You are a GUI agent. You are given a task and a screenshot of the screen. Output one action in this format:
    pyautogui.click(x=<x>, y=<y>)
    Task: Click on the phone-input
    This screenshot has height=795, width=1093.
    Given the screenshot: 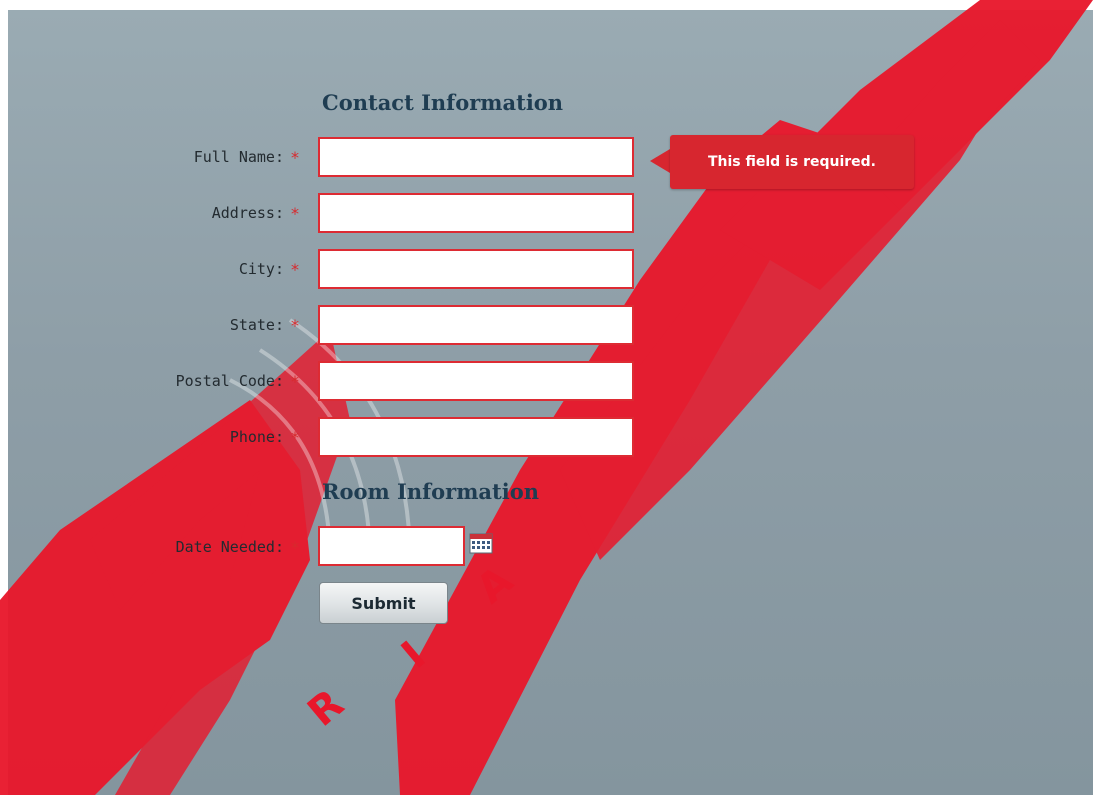 What is the action you would take?
    pyautogui.click(x=476, y=437)
    